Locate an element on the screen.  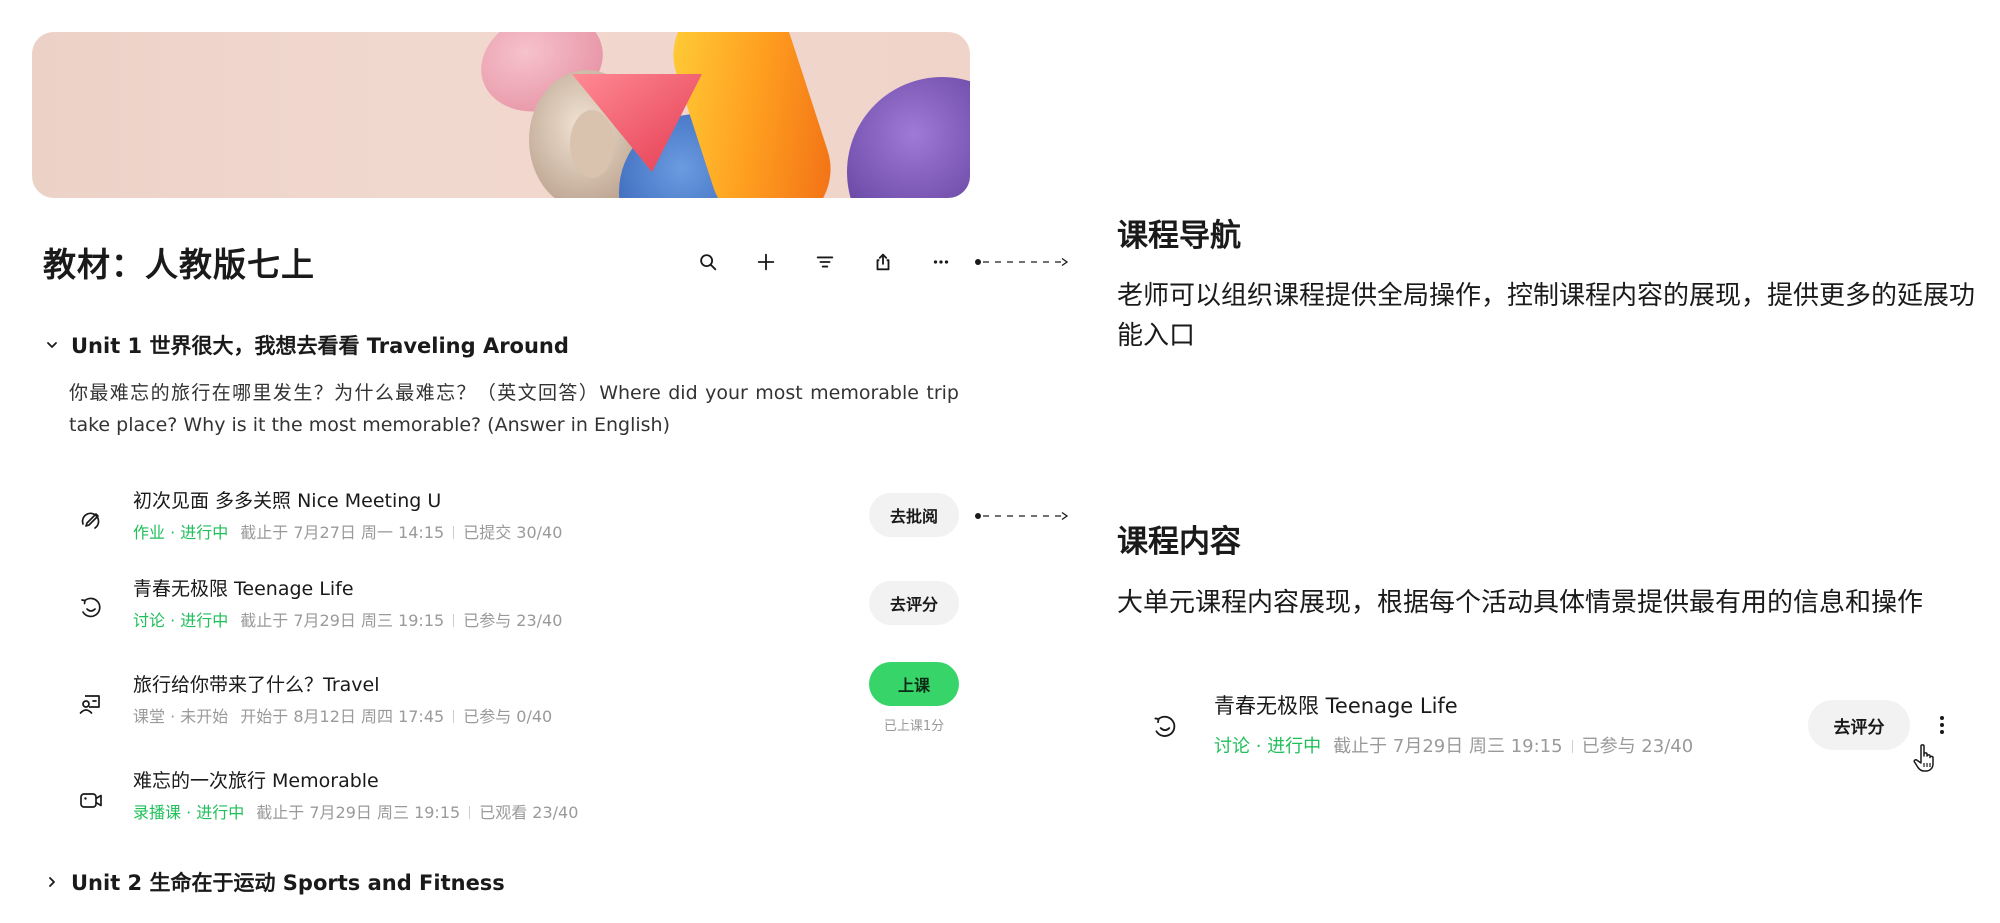
annotation-pointer-nav is located at coordinates (1023, 262).